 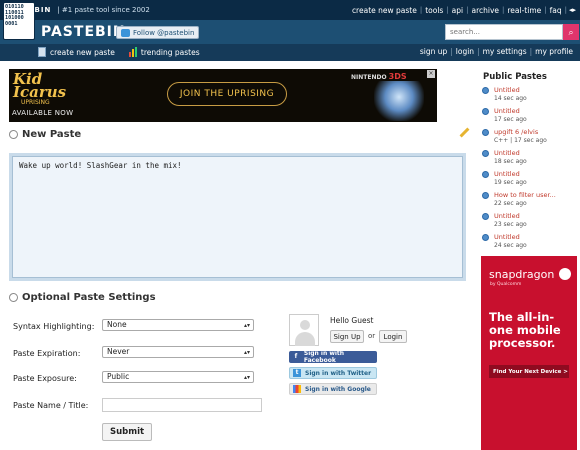 I want to click on top-link-archive: archive, so click(x=485, y=10).